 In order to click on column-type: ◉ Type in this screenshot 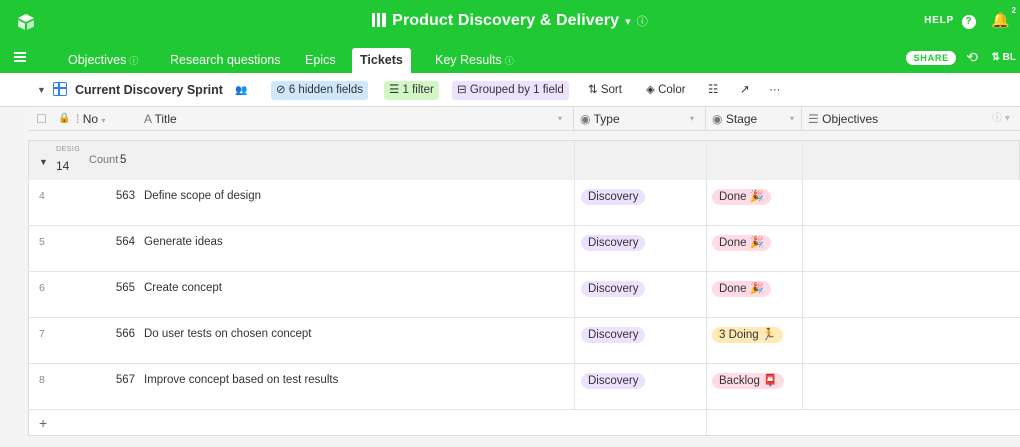, I will do `click(600, 119)`.